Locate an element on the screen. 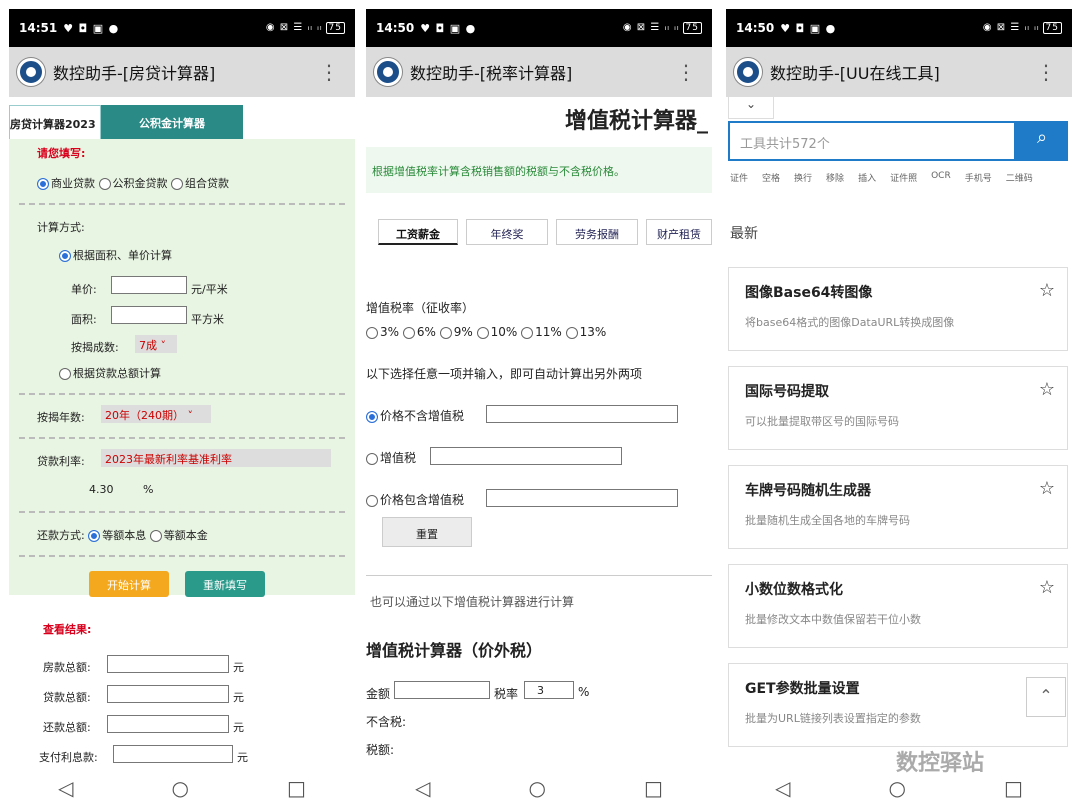 Image resolution: width=1080 pixels, height=810 pixels. radio-equal-installment is located at coordinates (94, 536).